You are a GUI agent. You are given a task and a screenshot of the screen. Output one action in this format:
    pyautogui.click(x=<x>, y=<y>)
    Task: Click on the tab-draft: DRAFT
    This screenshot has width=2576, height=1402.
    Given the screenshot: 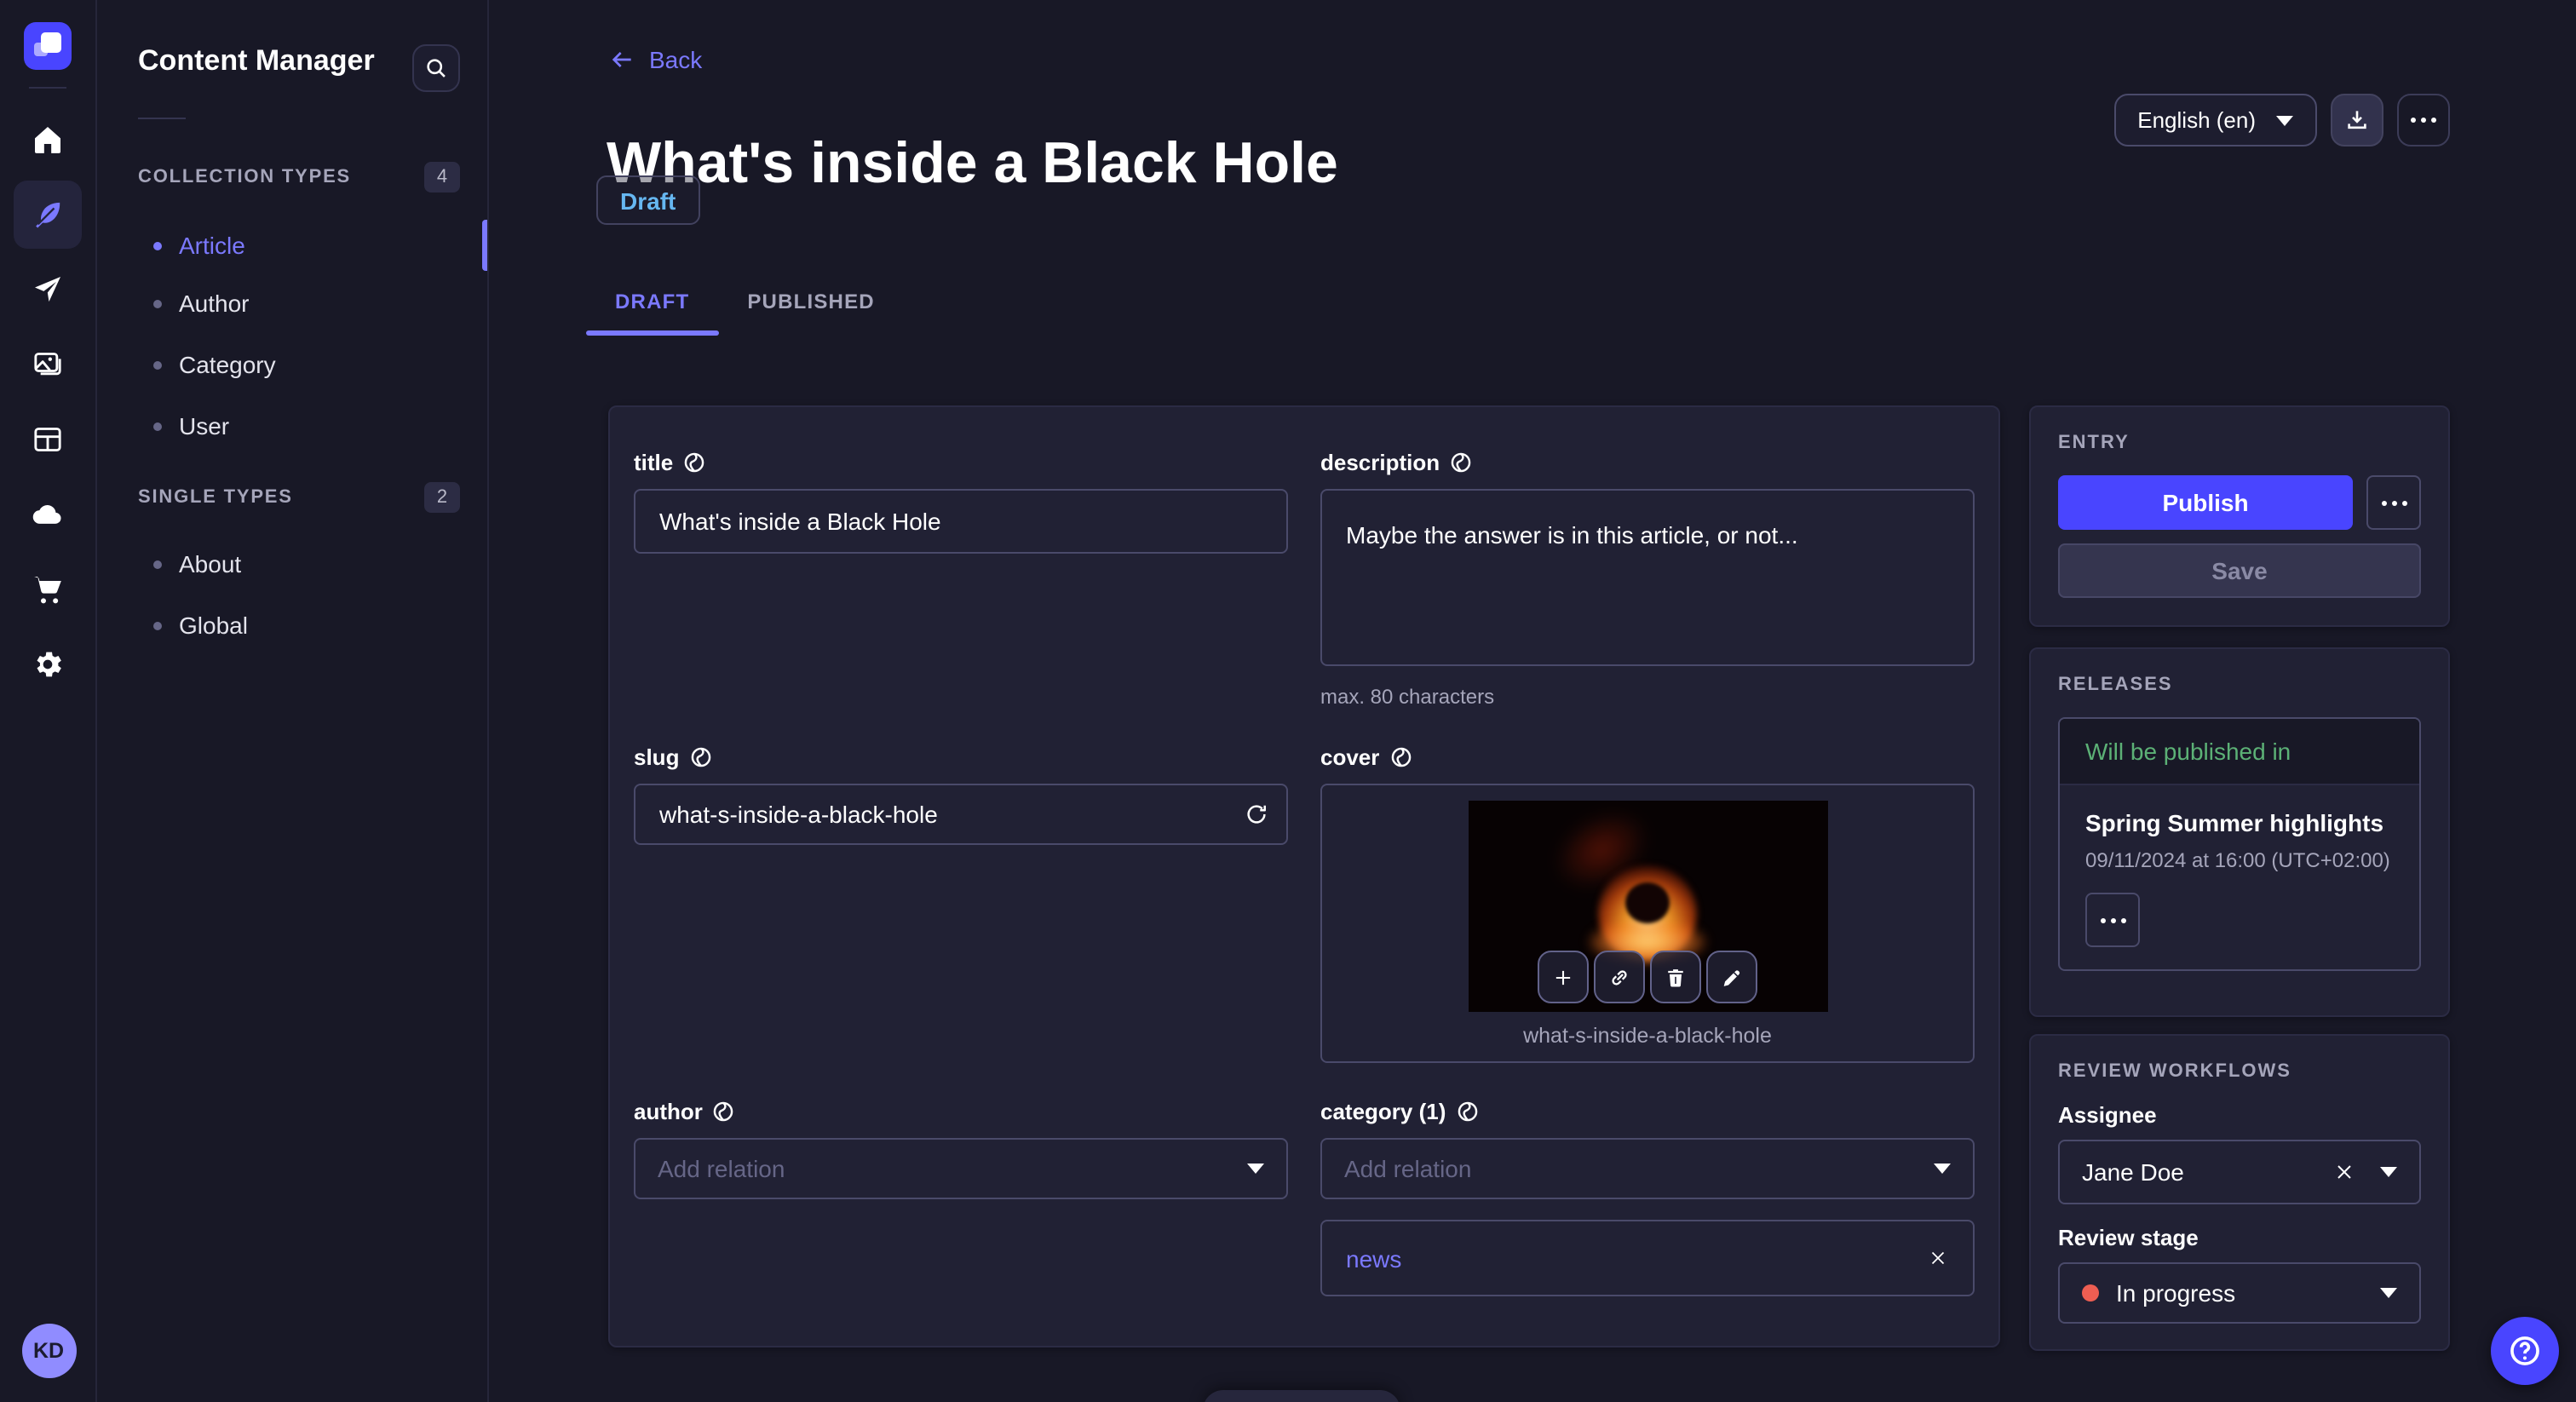 What is the action you would take?
    pyautogui.click(x=652, y=302)
    